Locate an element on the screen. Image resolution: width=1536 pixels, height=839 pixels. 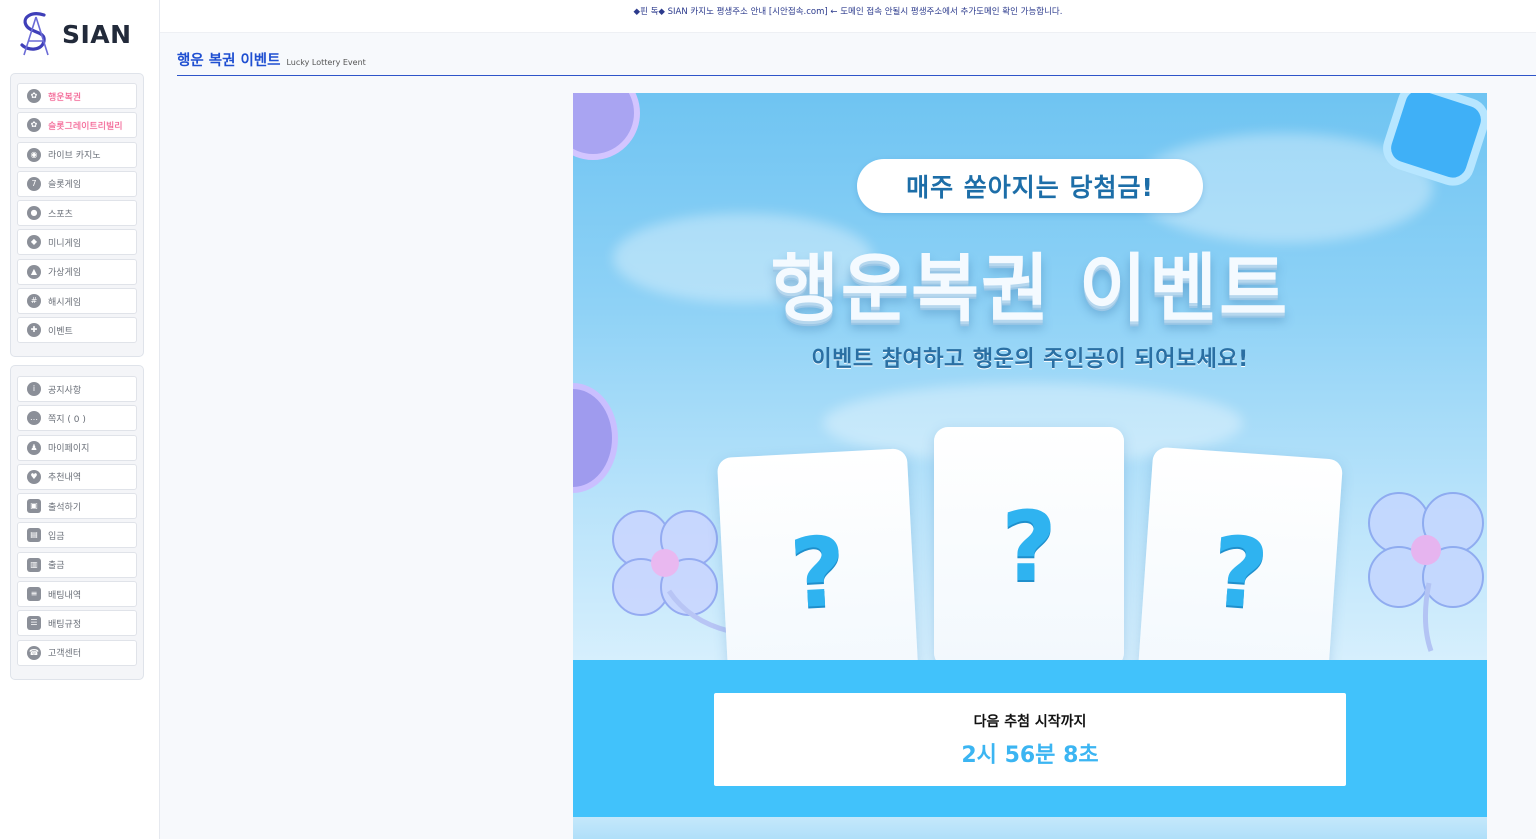
sidebar-item-clover: ✿ 행운복권 is located at coordinates (77, 96).